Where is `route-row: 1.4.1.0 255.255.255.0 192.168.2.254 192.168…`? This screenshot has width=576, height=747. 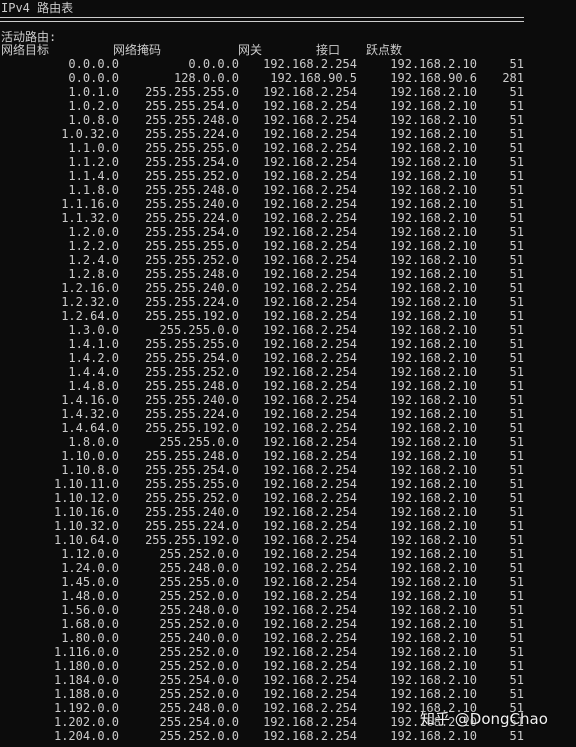 route-row: 1.4.1.0 255.255.255.0 192.168.2.254 192.168… is located at coordinates (288, 344).